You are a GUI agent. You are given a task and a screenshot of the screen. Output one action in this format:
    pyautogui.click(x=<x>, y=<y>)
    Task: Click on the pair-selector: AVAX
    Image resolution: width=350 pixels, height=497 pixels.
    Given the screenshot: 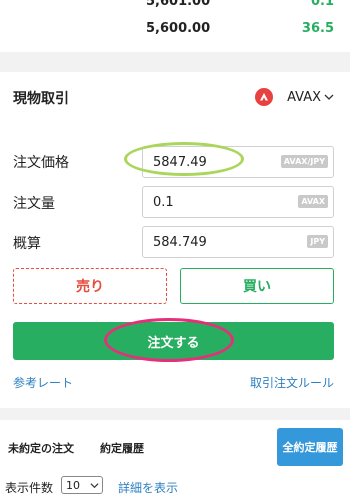 What is the action you would take?
    pyautogui.click(x=294, y=97)
    